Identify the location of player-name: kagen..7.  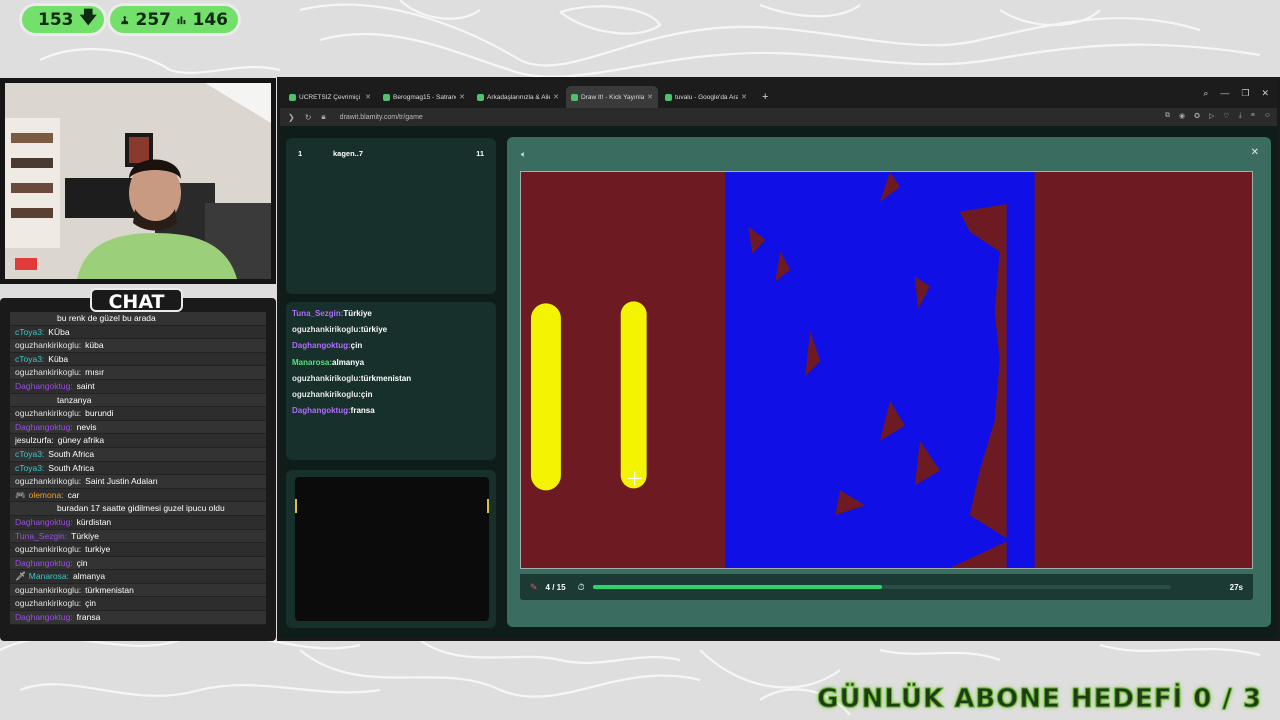
(348, 153).